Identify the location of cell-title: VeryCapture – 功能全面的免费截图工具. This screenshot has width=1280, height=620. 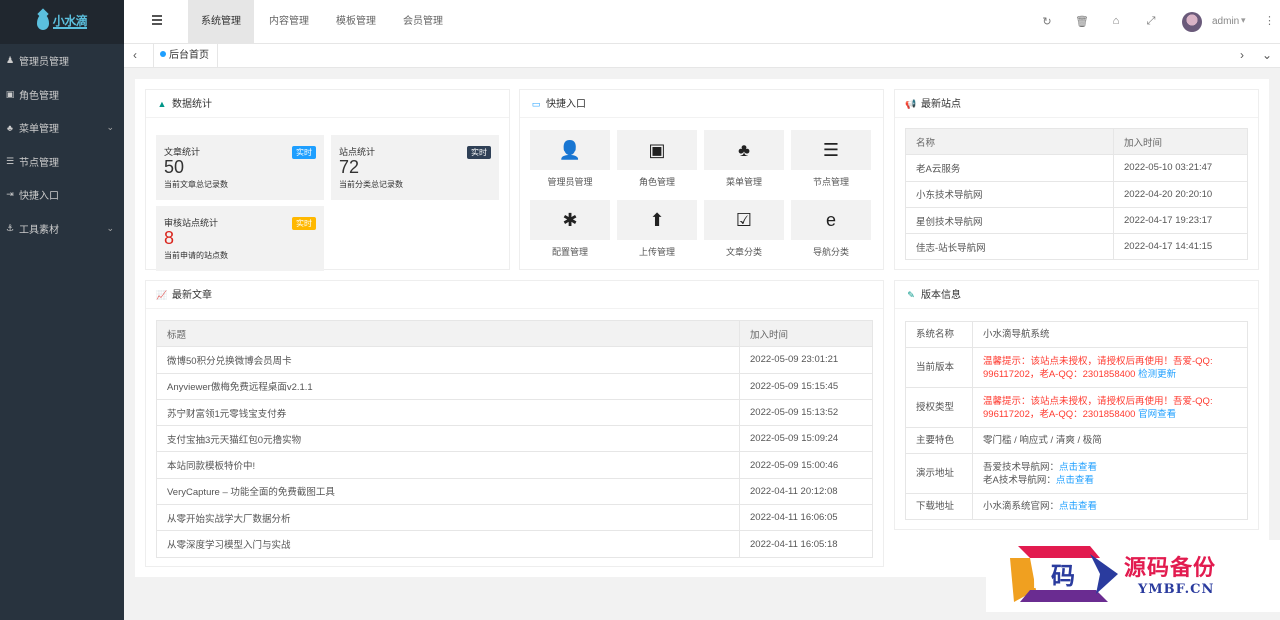
(448, 491).